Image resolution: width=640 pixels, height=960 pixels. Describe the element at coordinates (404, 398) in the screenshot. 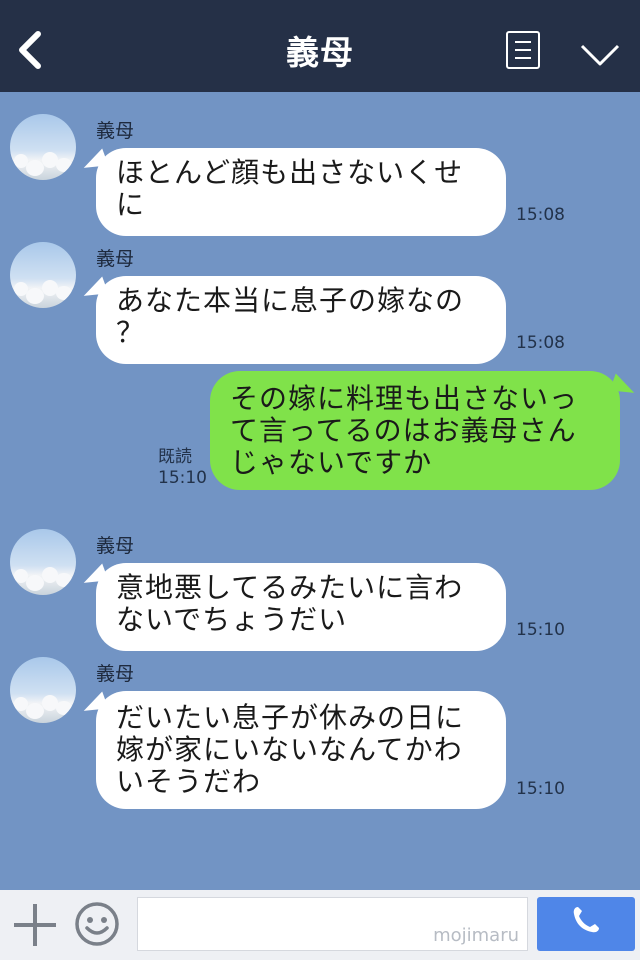

I see `message-line: その嫁に料理も出さないっ` at that location.